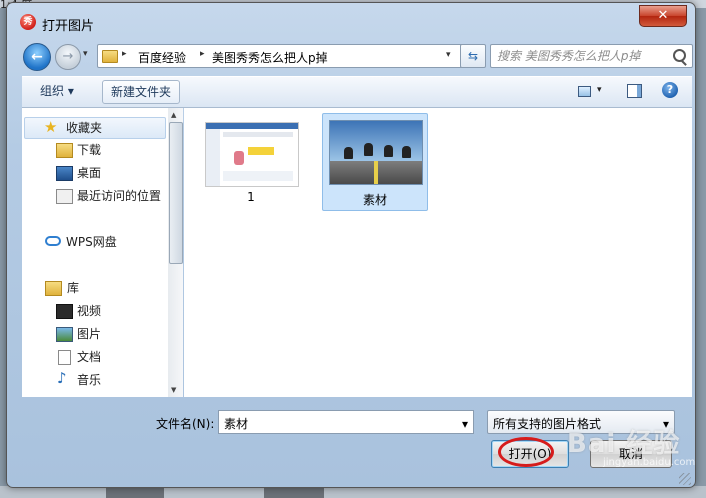  Describe the element at coordinates (599, 90) in the screenshot. I see `view-dropdown-icon: ▾` at that location.